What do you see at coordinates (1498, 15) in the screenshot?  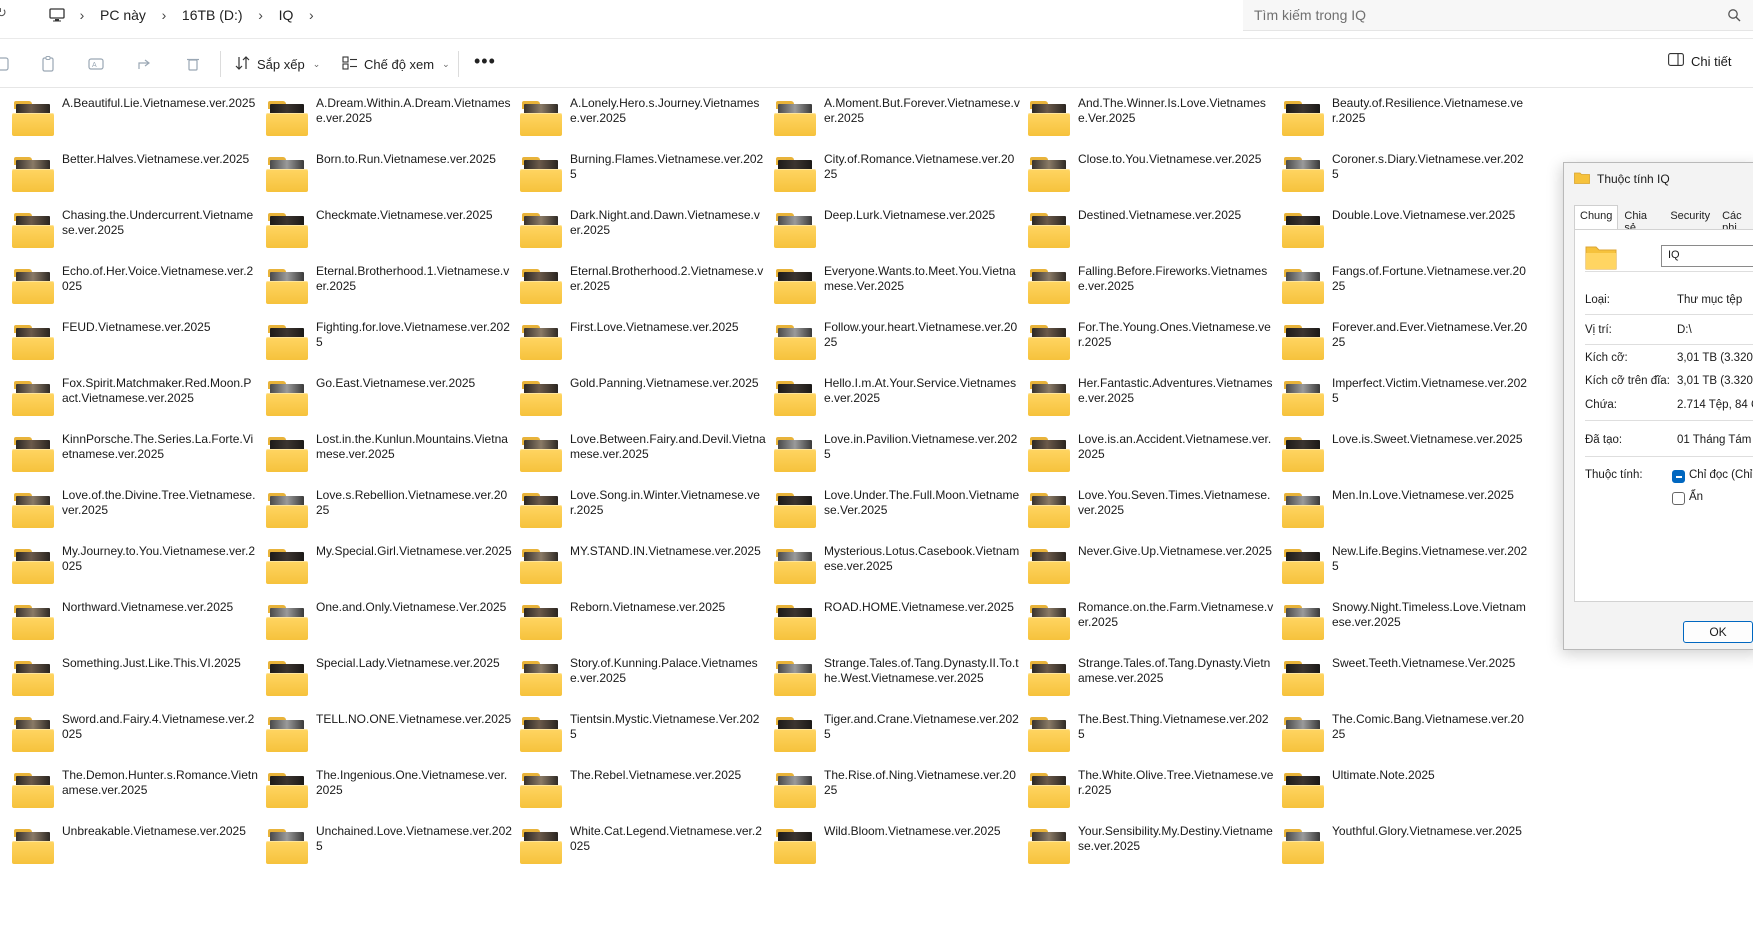 I see `search-box: Tìm kiếm trong IQ` at bounding box center [1498, 15].